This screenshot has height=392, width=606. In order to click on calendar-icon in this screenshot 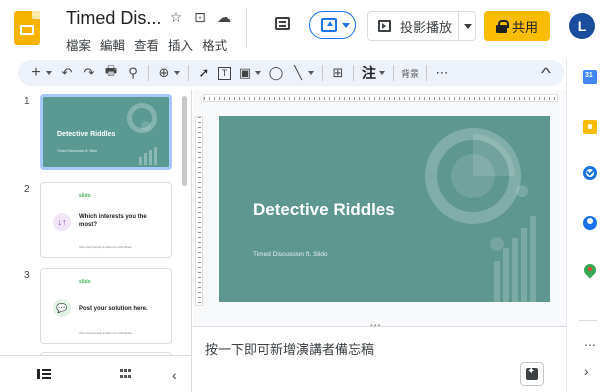, I will do `click(590, 77)`.